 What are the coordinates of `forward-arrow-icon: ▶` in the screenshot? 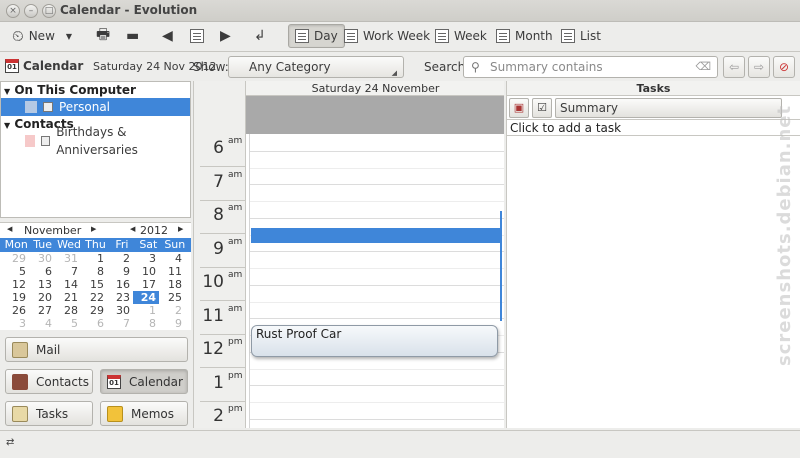 It's located at (225, 36).